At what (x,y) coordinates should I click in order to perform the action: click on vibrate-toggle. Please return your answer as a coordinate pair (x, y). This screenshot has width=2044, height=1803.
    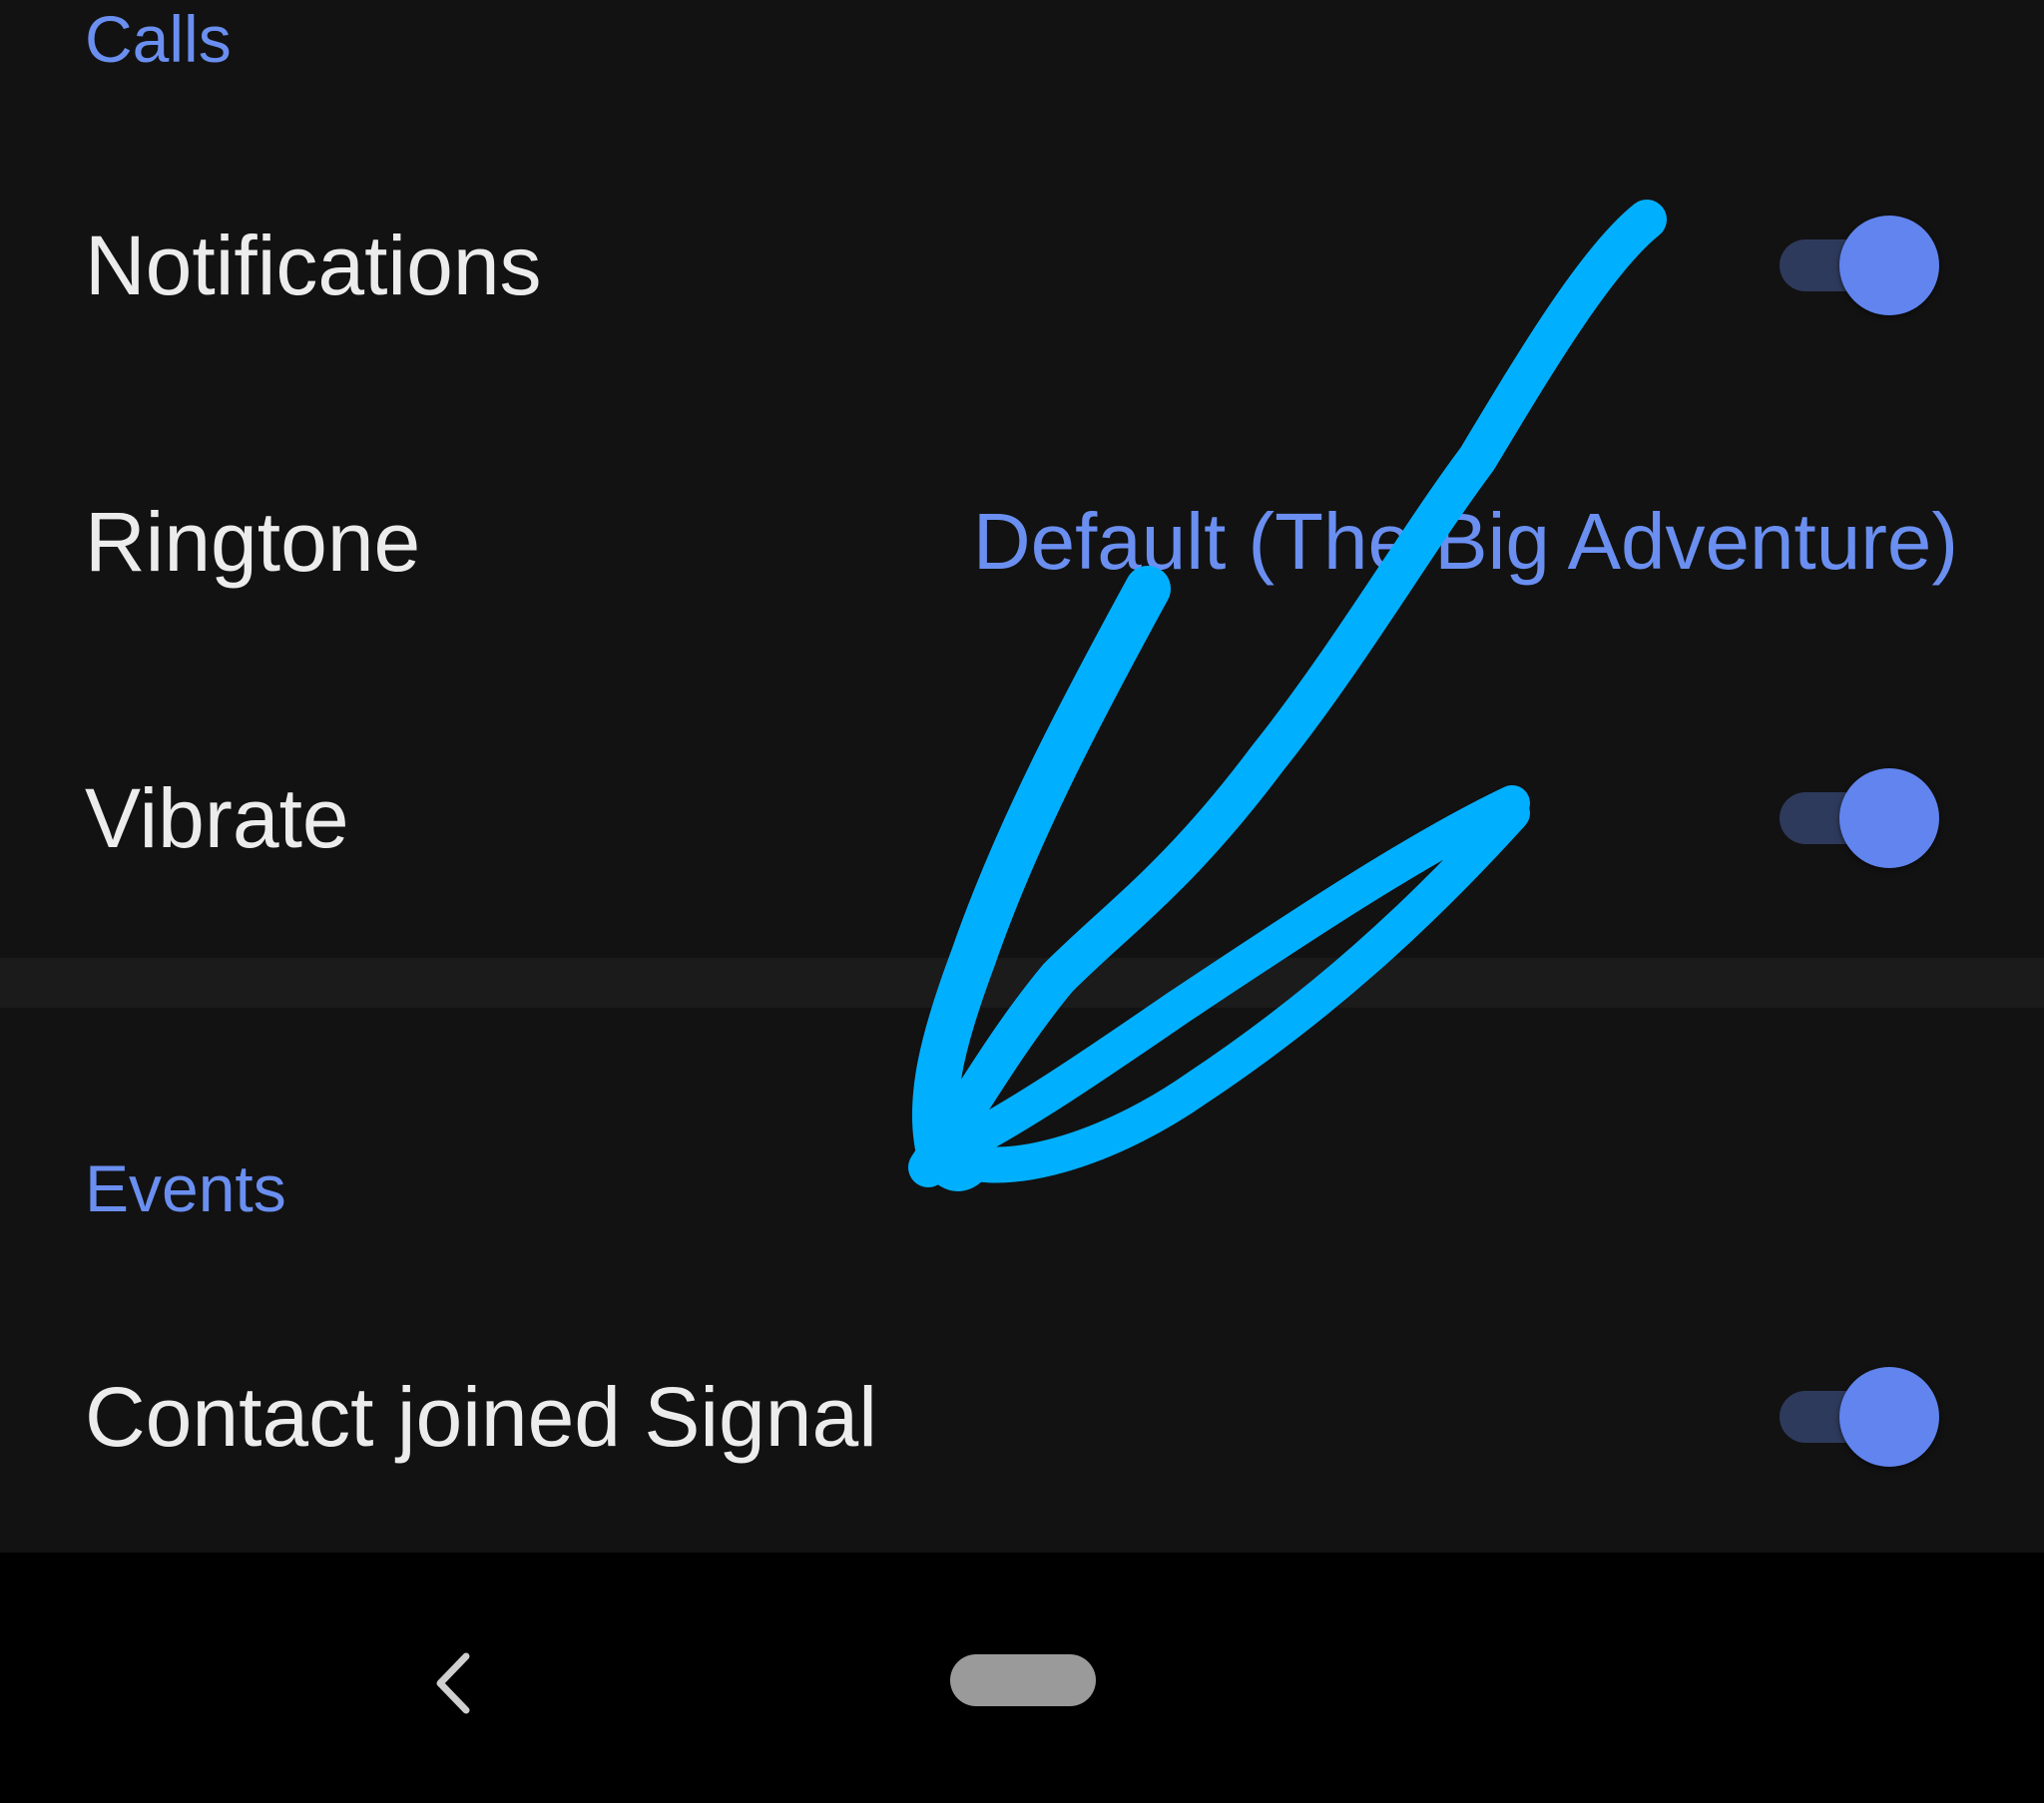
    Looking at the image, I should click on (1859, 818).